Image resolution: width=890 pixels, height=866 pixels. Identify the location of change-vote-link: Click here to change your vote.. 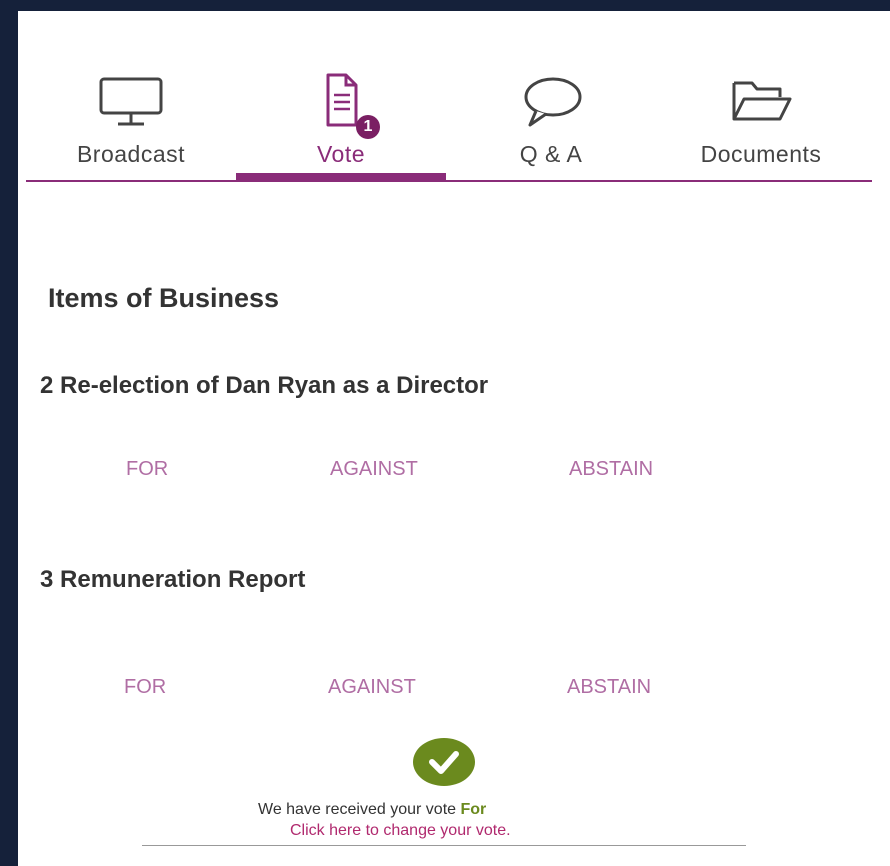
(400, 831).